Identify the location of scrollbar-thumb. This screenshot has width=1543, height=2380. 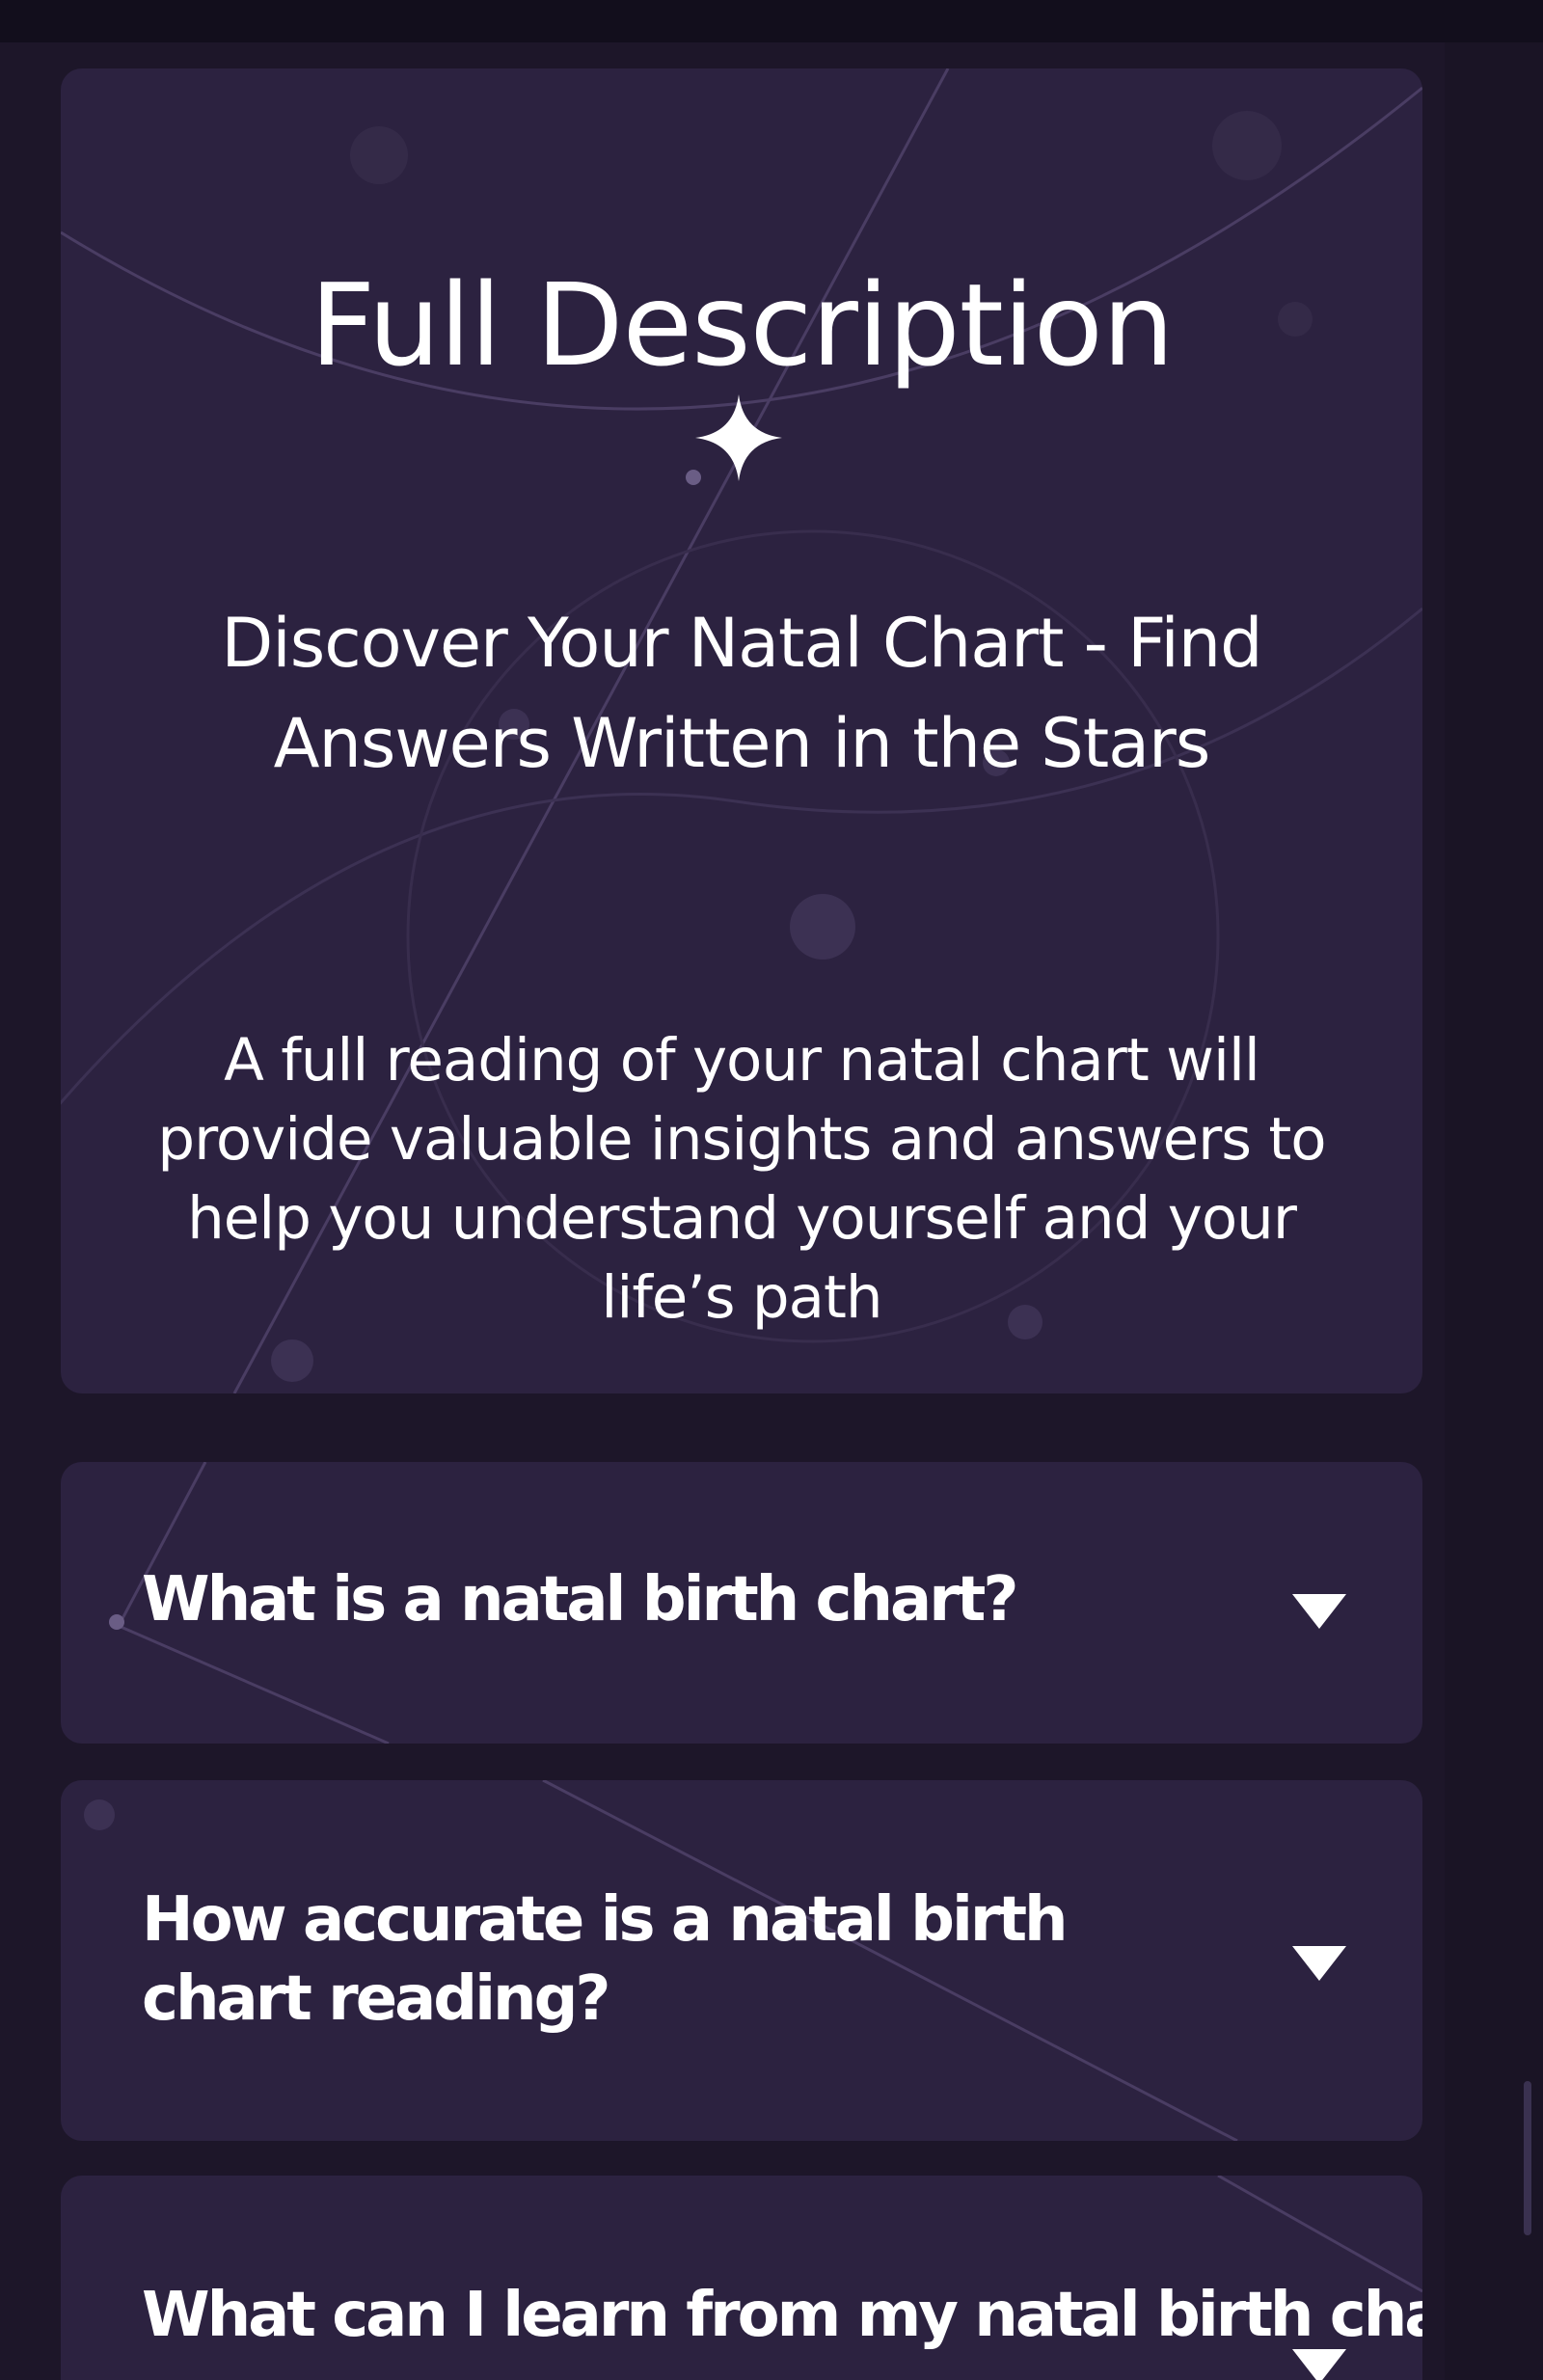
(1527, 2158).